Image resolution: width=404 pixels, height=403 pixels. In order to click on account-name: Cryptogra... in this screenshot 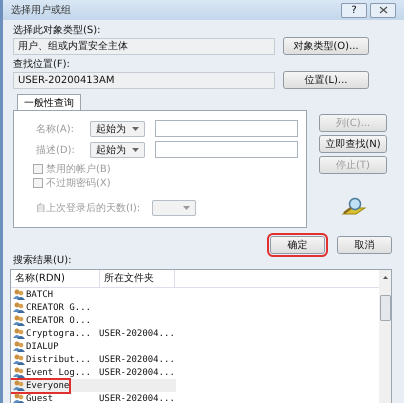, I will do `click(59, 333)`.